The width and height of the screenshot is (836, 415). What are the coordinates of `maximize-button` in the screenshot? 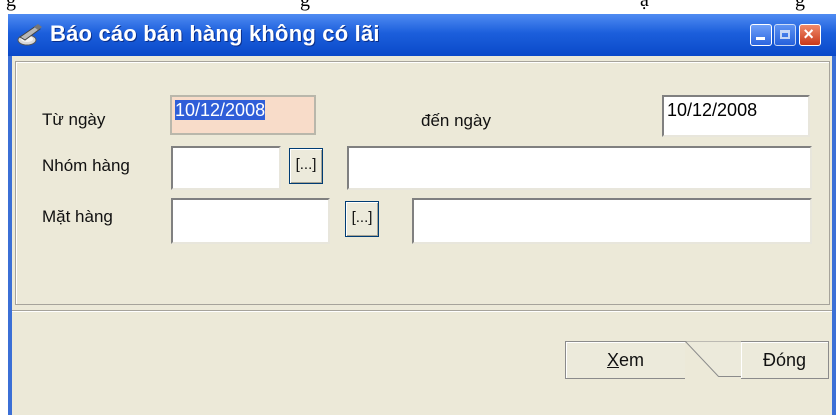 It's located at (785, 35).